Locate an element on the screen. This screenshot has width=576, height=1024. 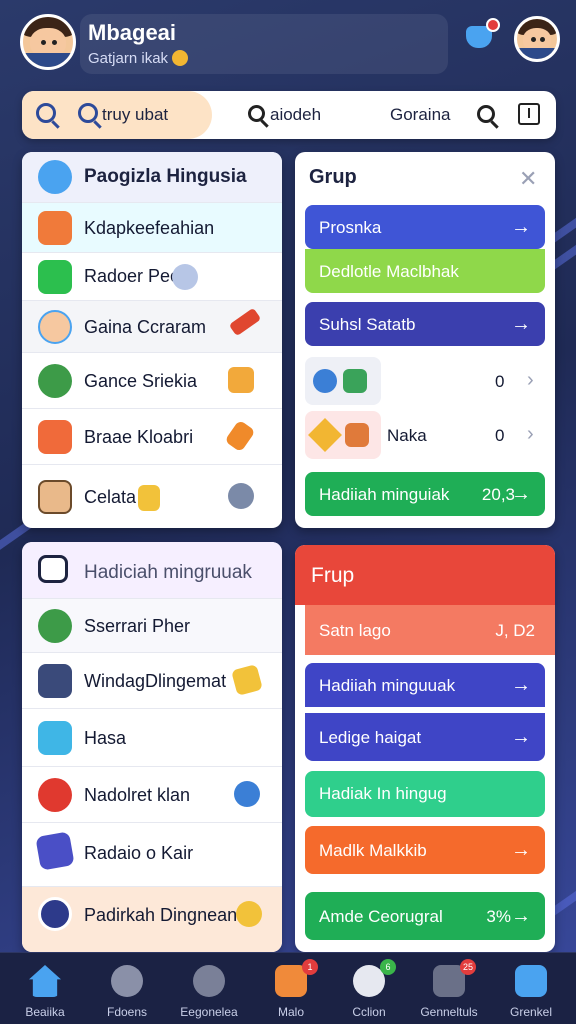
group-button-label: Prosnka is located at coordinates (350, 227).